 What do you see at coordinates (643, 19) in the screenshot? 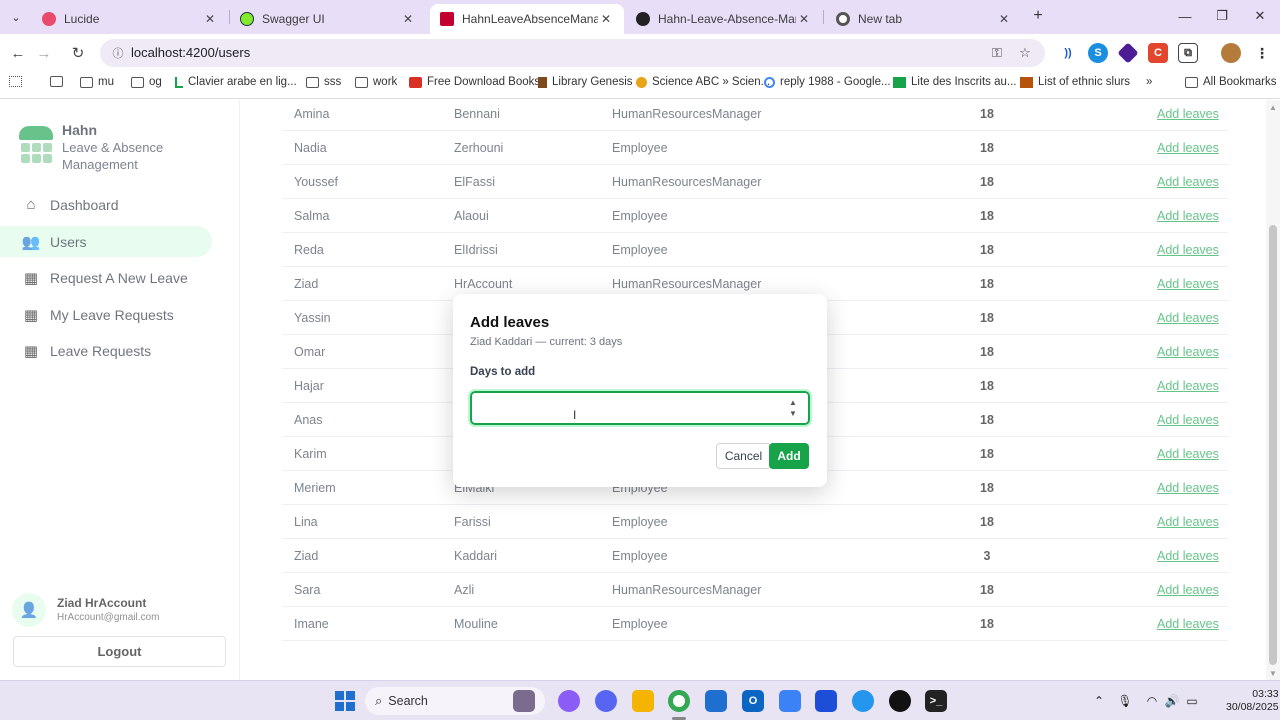
I see `github-favicon-icon` at bounding box center [643, 19].